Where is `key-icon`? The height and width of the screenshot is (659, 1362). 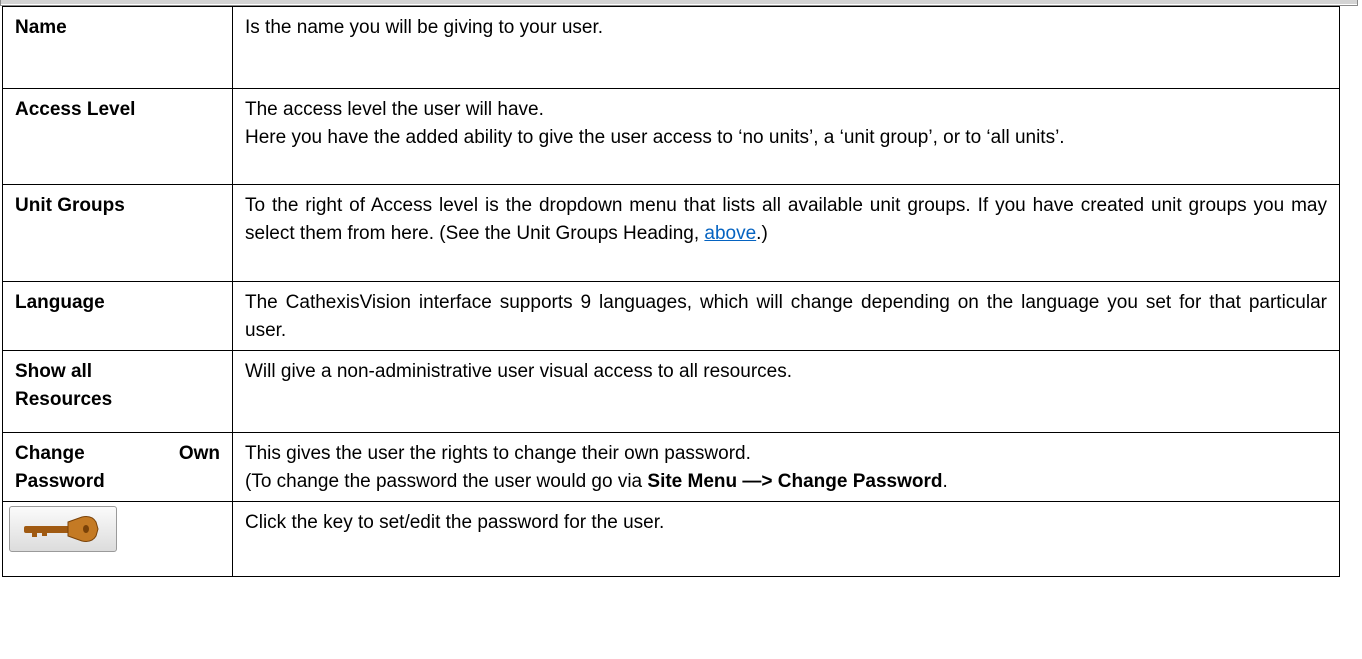 key-icon is located at coordinates (63, 529).